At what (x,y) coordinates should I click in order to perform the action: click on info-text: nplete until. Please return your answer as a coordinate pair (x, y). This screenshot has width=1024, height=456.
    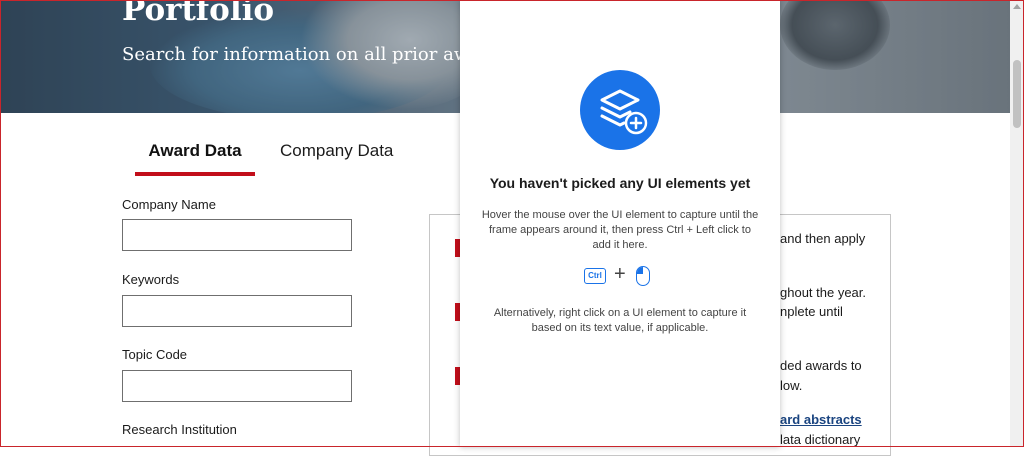
    Looking at the image, I should click on (811, 311).